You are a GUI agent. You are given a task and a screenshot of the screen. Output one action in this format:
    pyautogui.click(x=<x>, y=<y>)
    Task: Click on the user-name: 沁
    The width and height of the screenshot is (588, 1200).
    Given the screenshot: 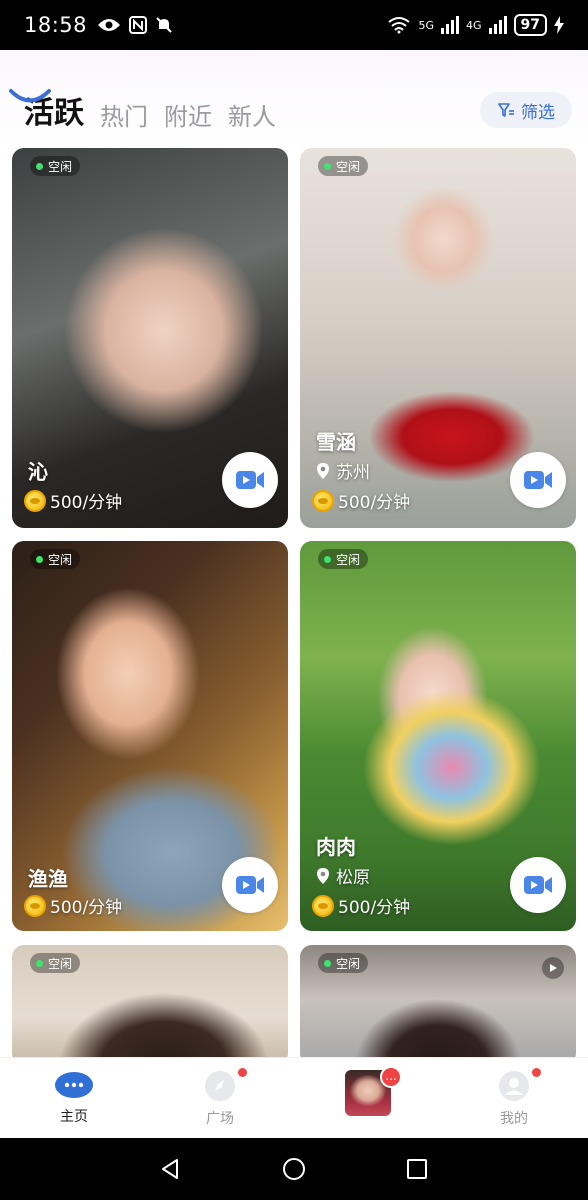 What is the action you would take?
    pyautogui.click(x=38, y=472)
    